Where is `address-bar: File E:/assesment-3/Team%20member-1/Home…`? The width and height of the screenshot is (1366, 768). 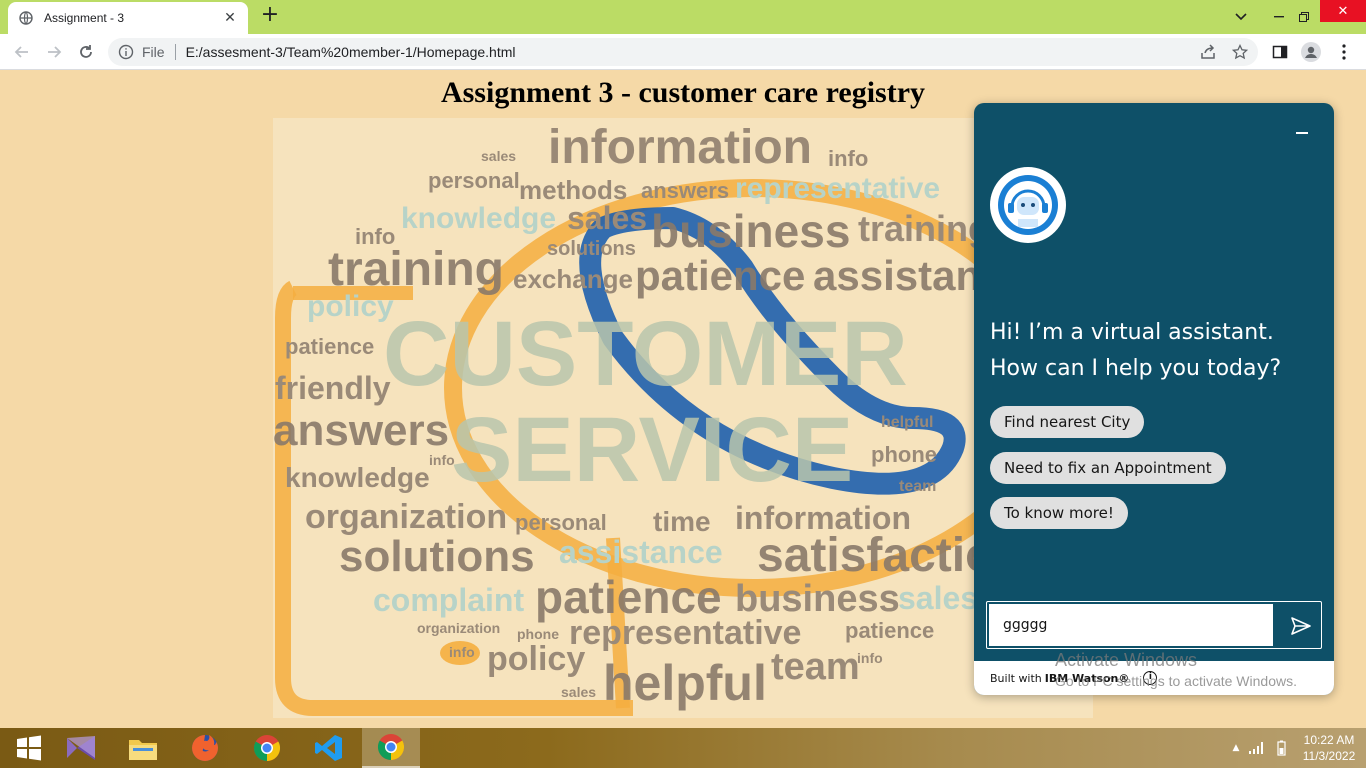 address-bar: File E:/assesment-3/Team%20member-1/Home… is located at coordinates (683, 52).